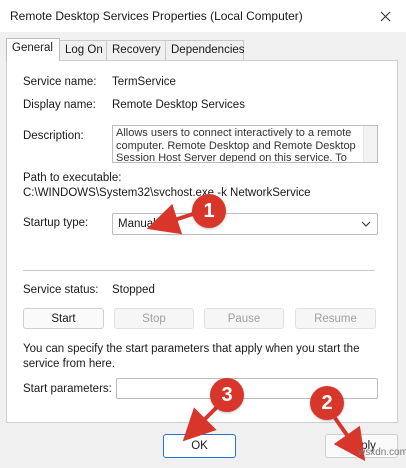 The height and width of the screenshot is (468, 406). I want to click on startup-type-value: Manual, so click(137, 224).